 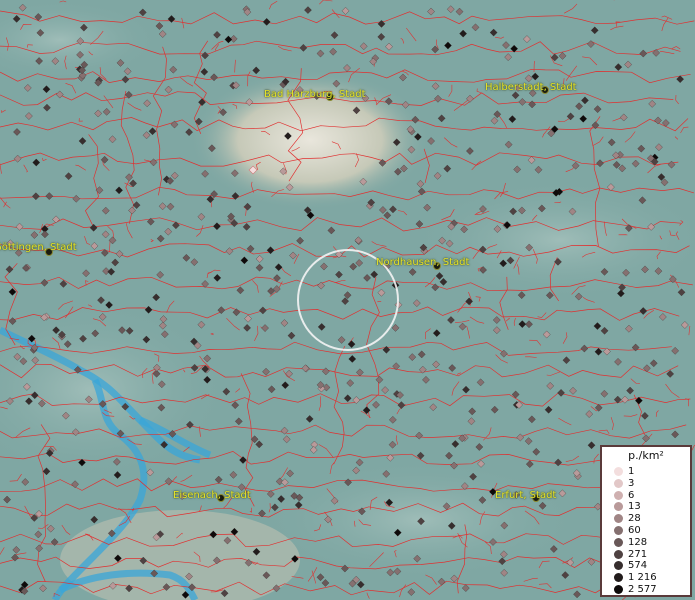 I want to click on legend-label: 60, so click(x=634, y=530).